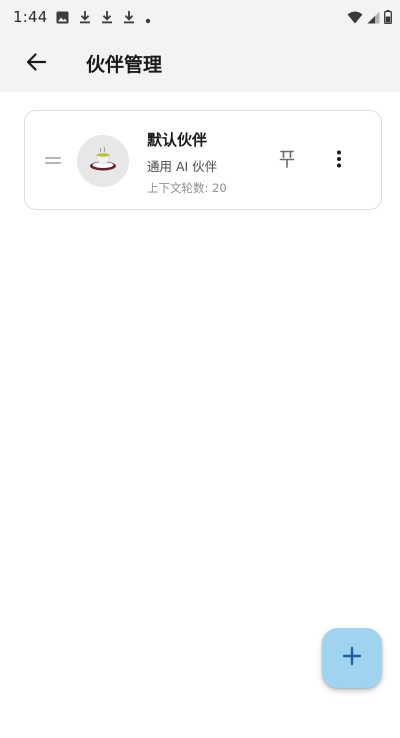 This screenshot has width=400, height=738. I want to click on status-time: 1:44, so click(30, 17).